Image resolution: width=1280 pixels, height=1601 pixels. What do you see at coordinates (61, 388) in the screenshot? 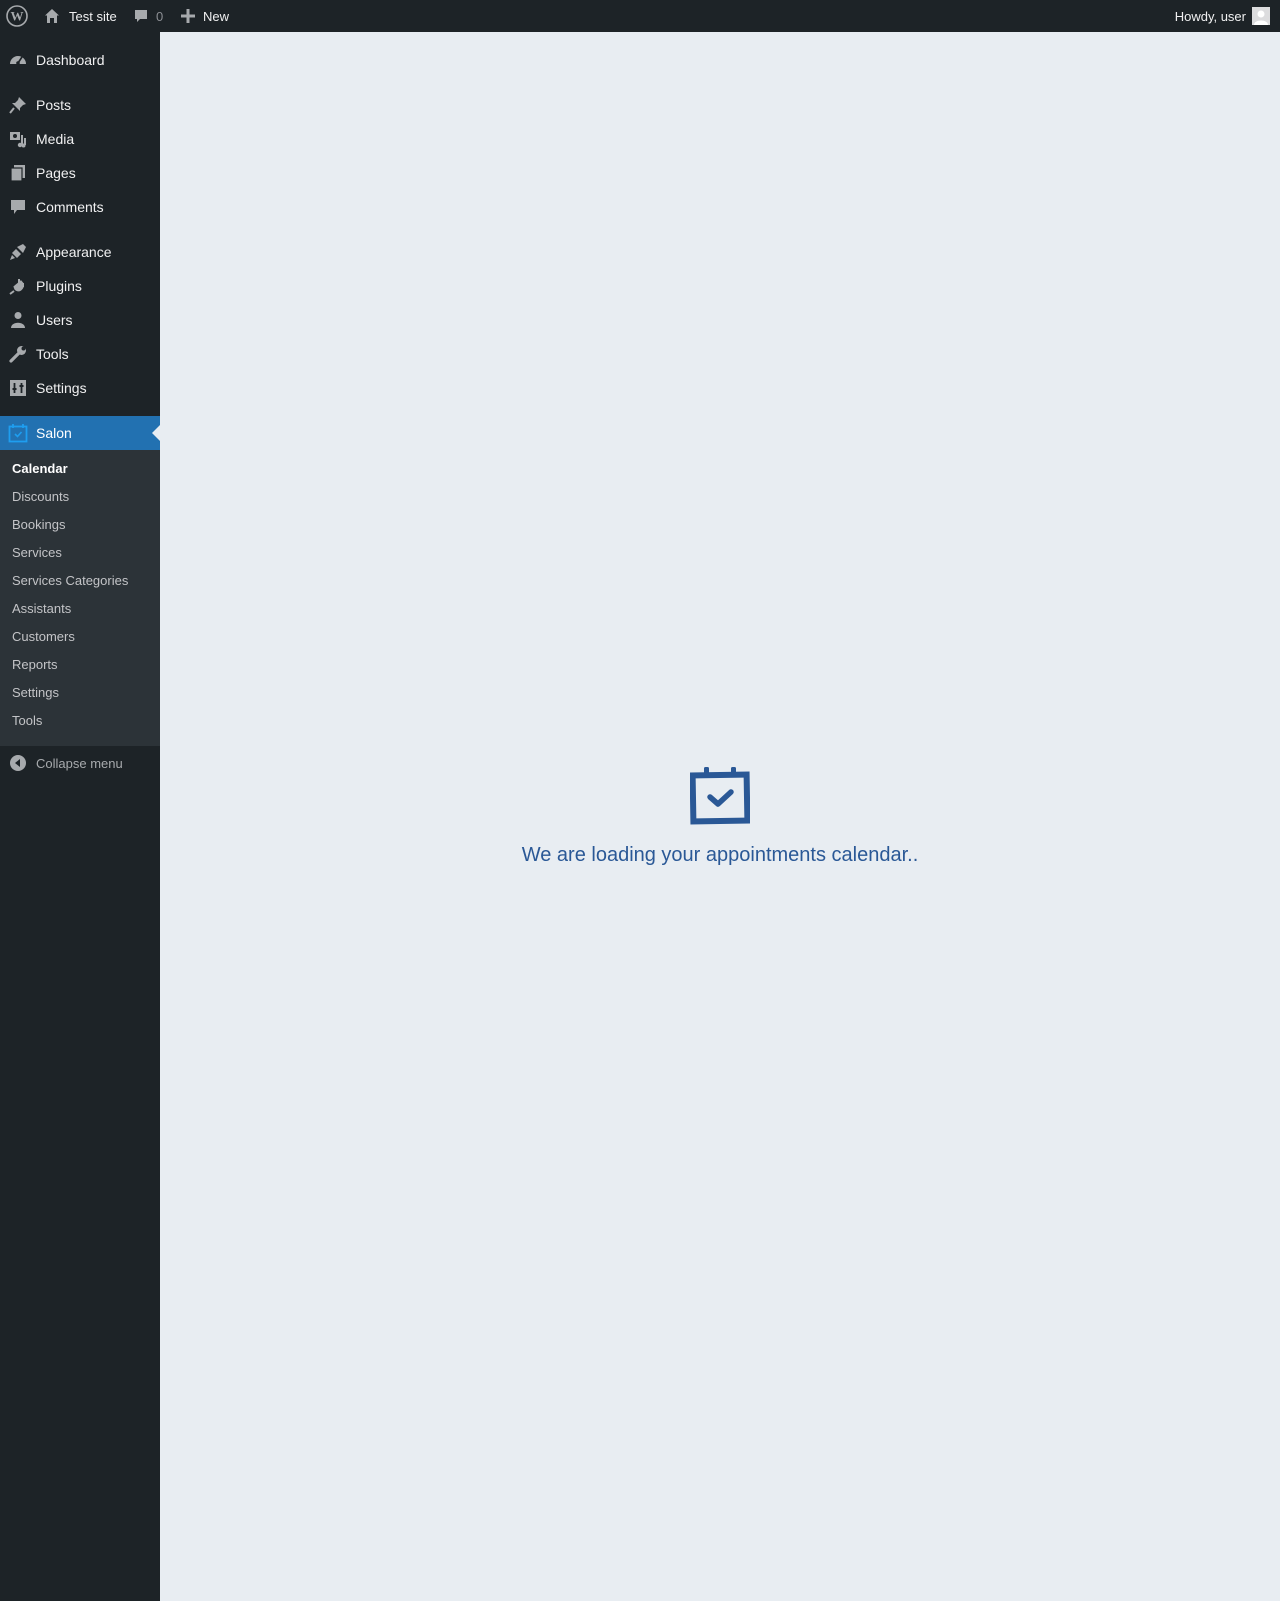
I see `menu-label-settings: Settings` at bounding box center [61, 388].